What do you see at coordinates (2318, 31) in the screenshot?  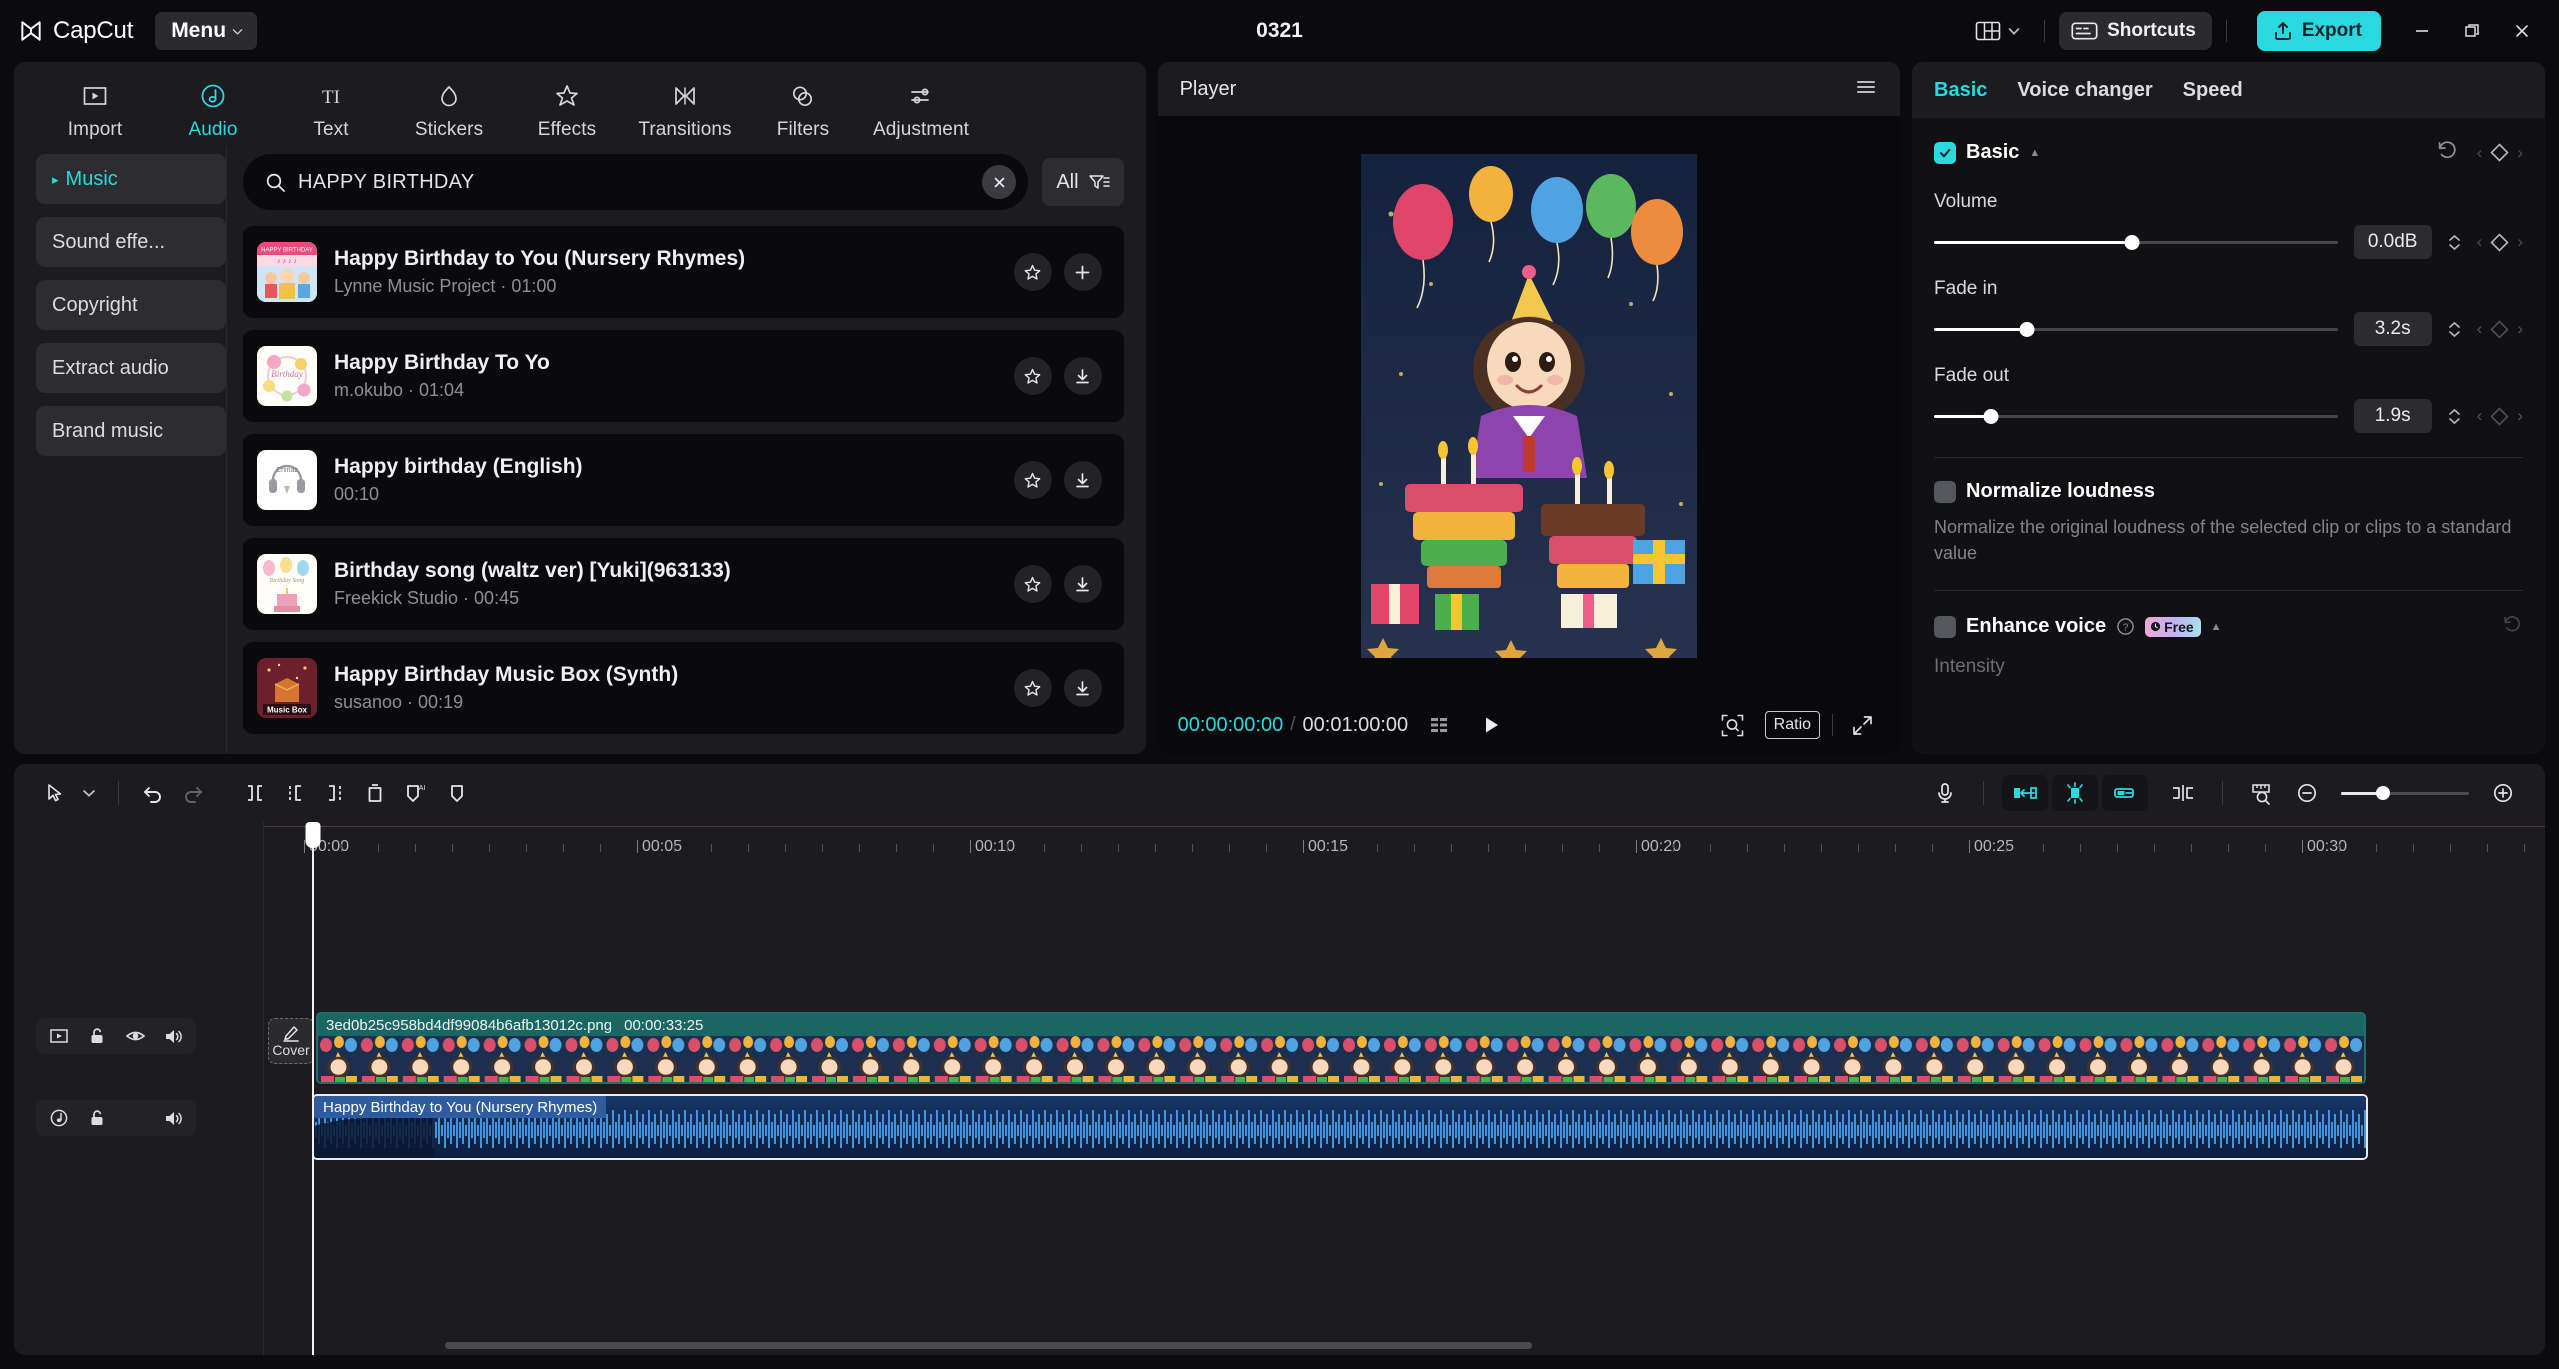 I see `export-button: Export` at bounding box center [2318, 31].